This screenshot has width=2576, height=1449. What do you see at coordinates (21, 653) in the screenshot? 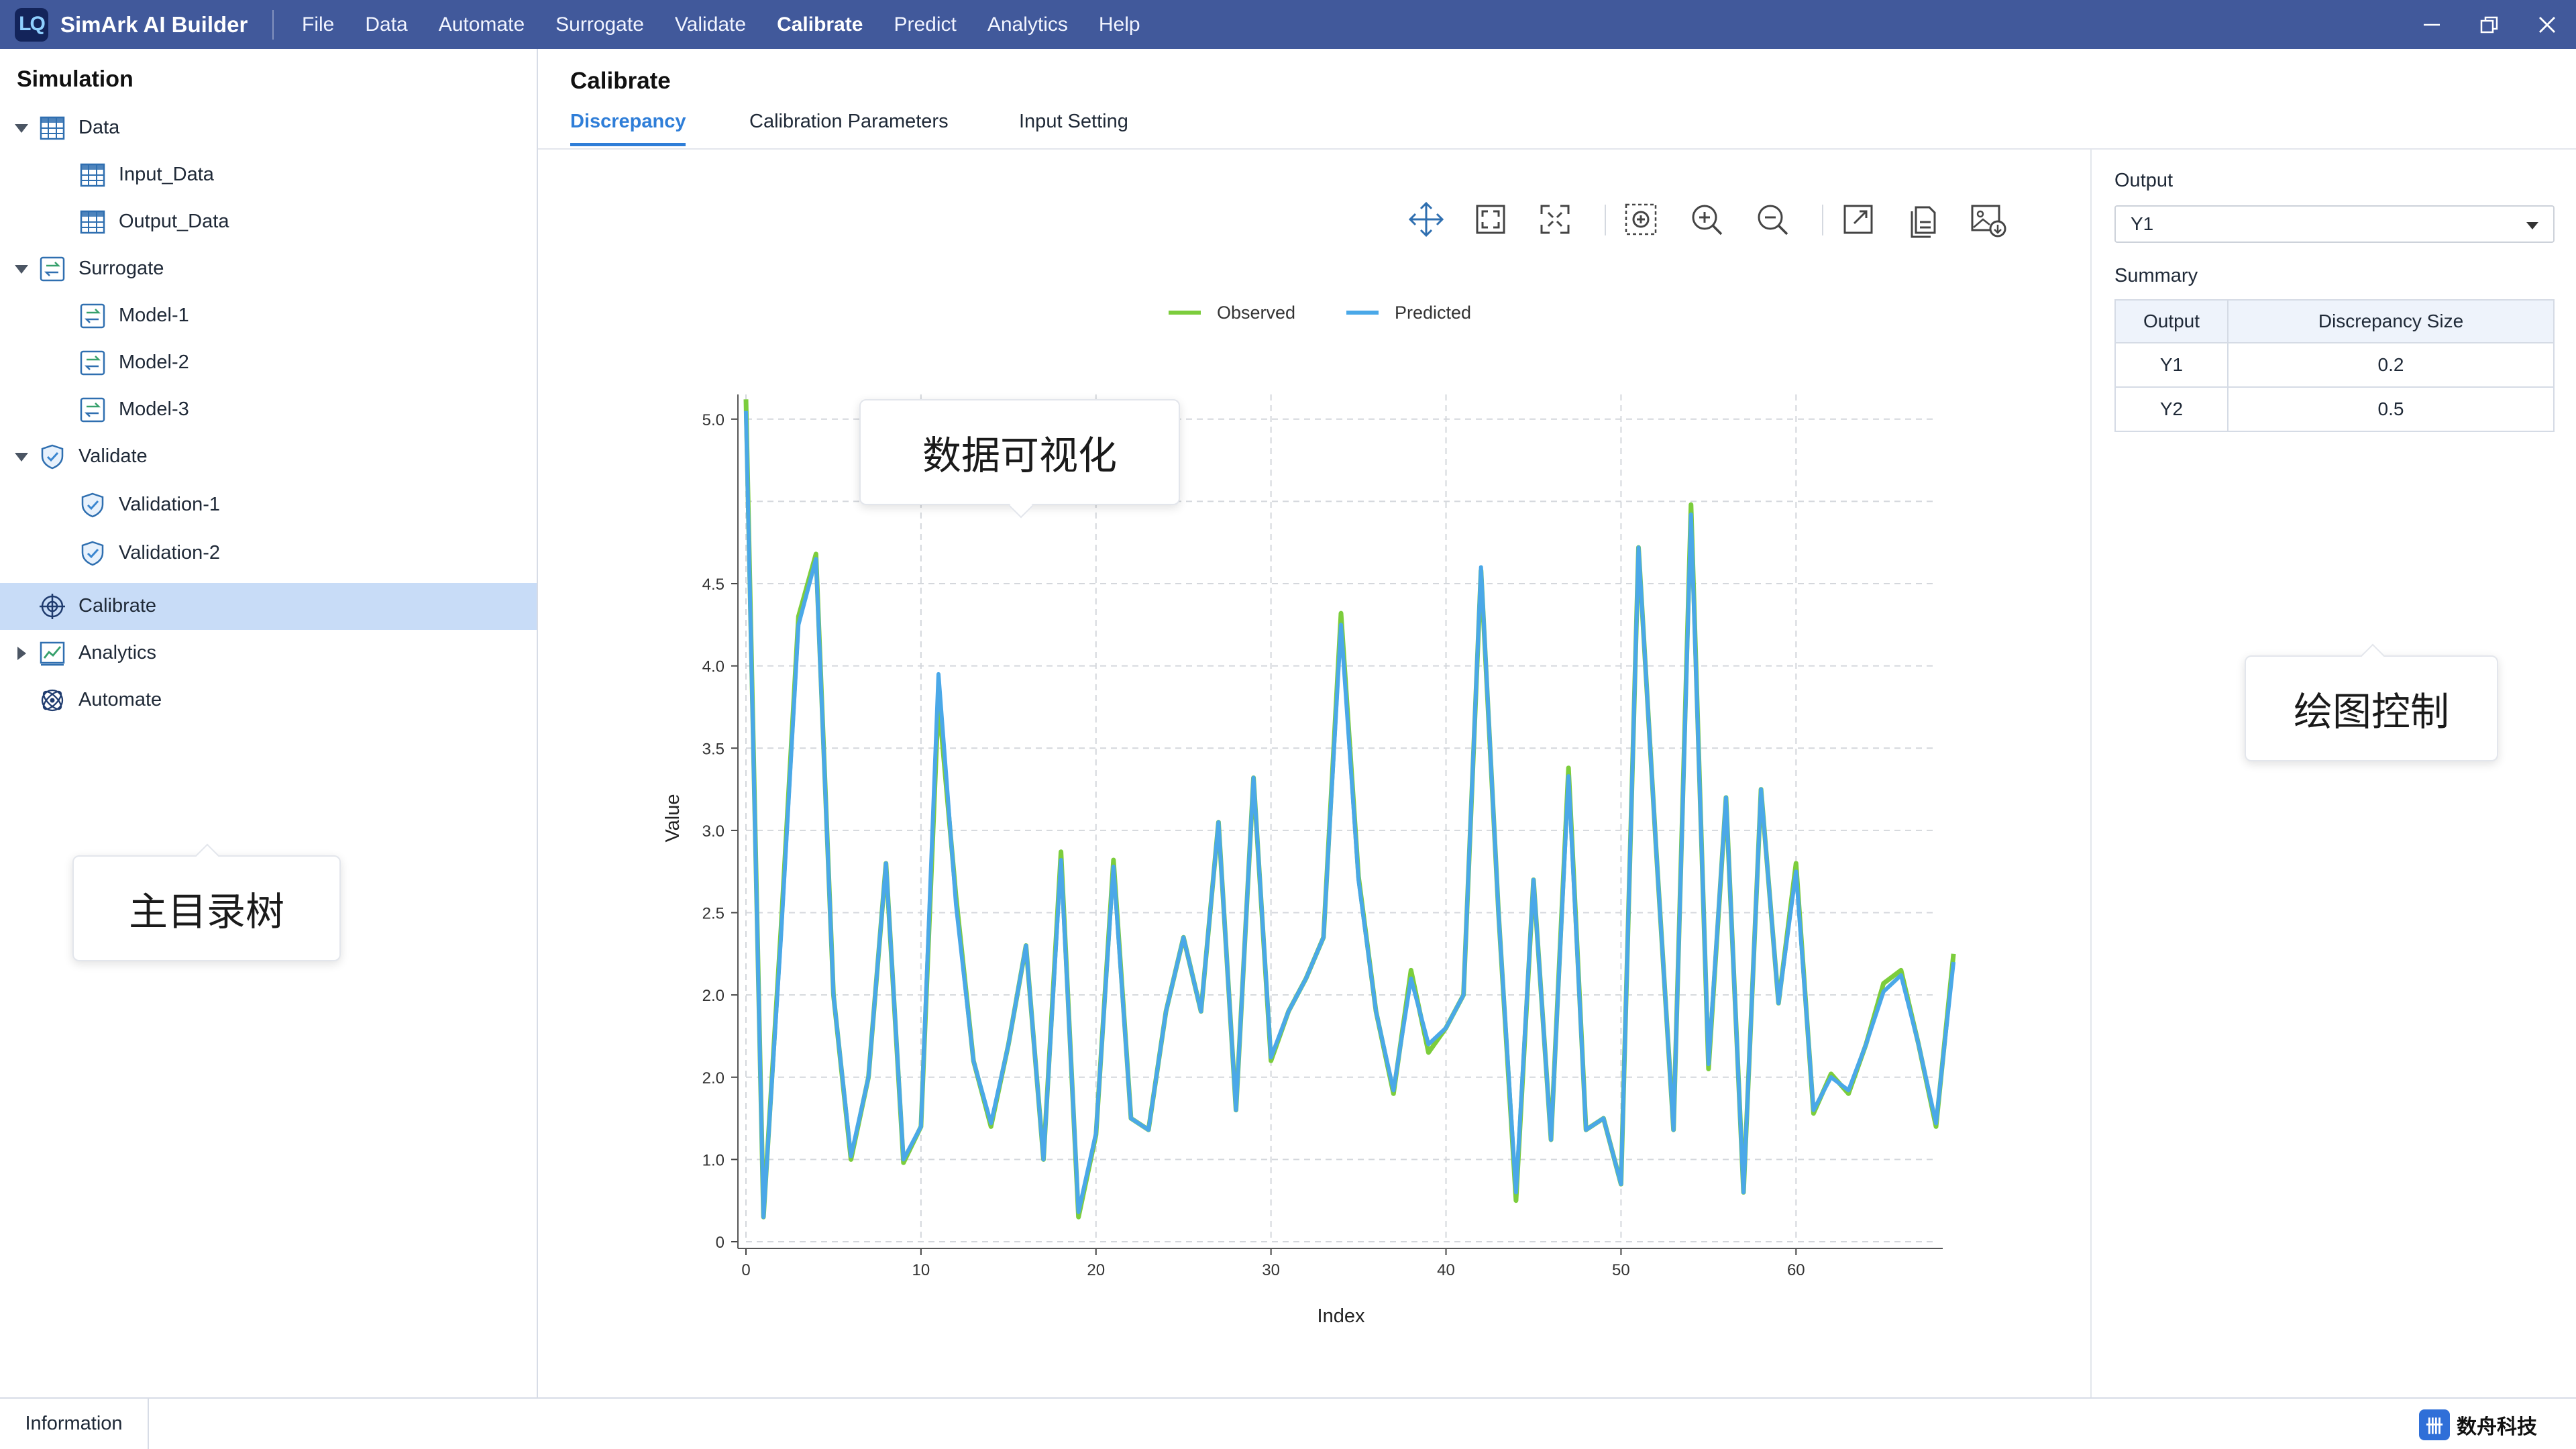
I see `caret-right-icon` at bounding box center [21, 653].